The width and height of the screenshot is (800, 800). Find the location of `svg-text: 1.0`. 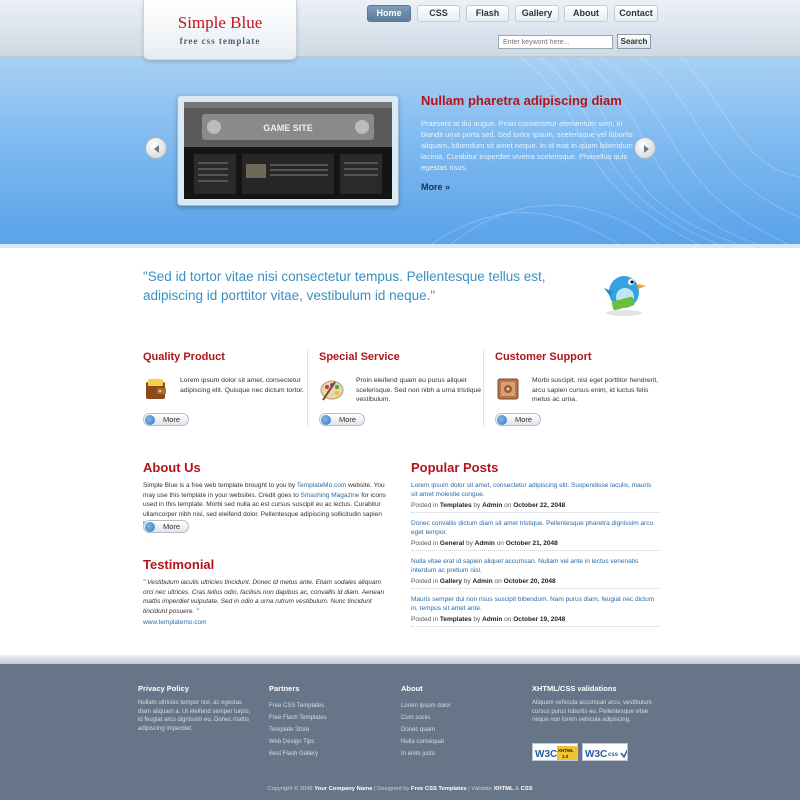

svg-text: 1.0 is located at coordinates (565, 756).